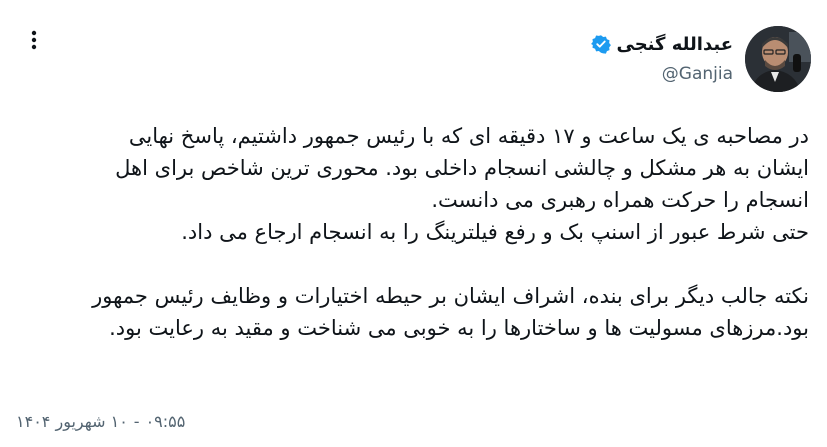 The width and height of the screenshot is (827, 447). I want to click on author-display-name: عبدالله گنجی, so click(675, 44).